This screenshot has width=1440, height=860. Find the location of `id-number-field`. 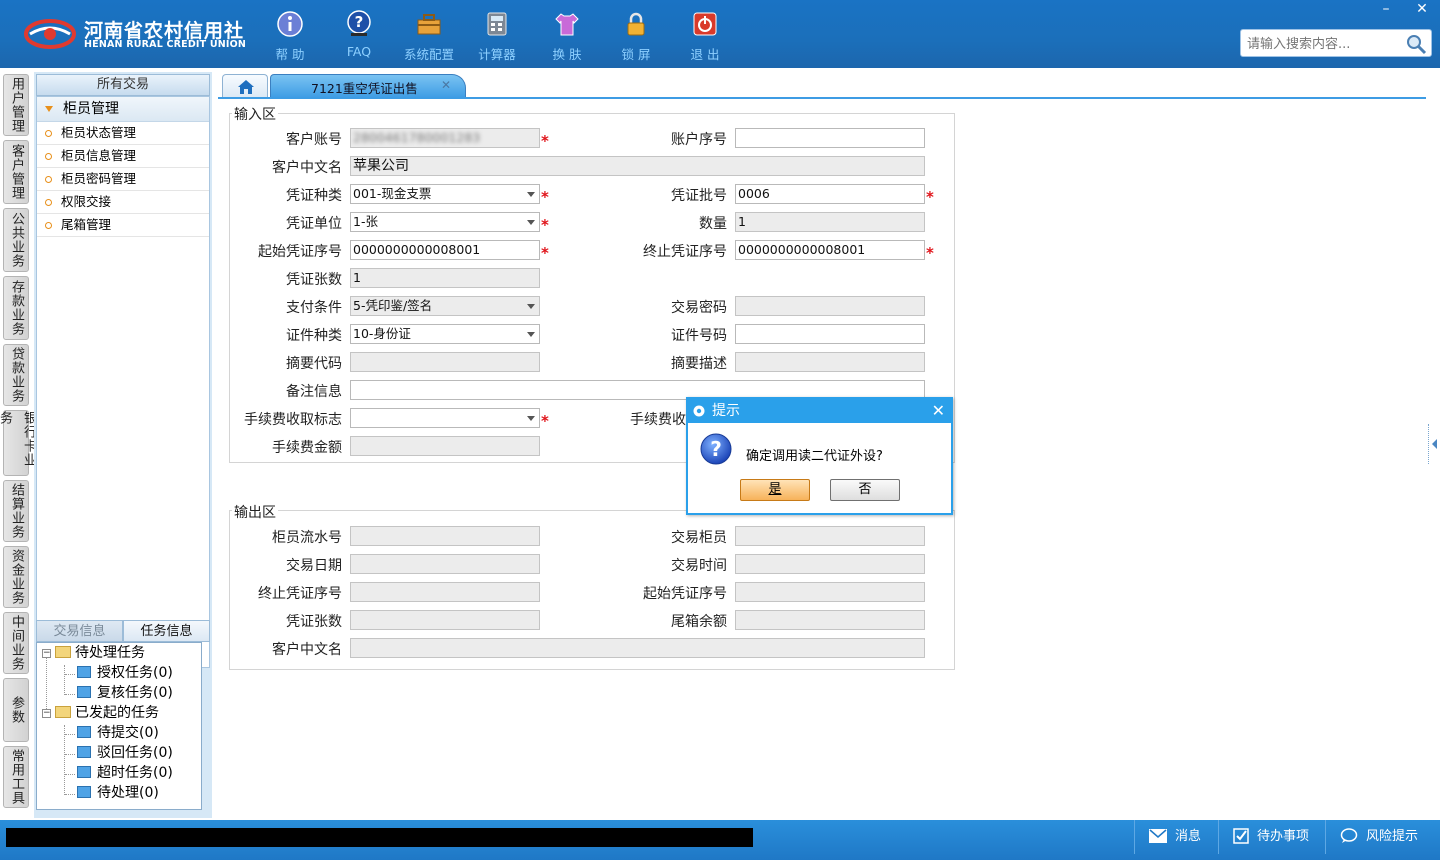

id-number-field is located at coordinates (830, 334).